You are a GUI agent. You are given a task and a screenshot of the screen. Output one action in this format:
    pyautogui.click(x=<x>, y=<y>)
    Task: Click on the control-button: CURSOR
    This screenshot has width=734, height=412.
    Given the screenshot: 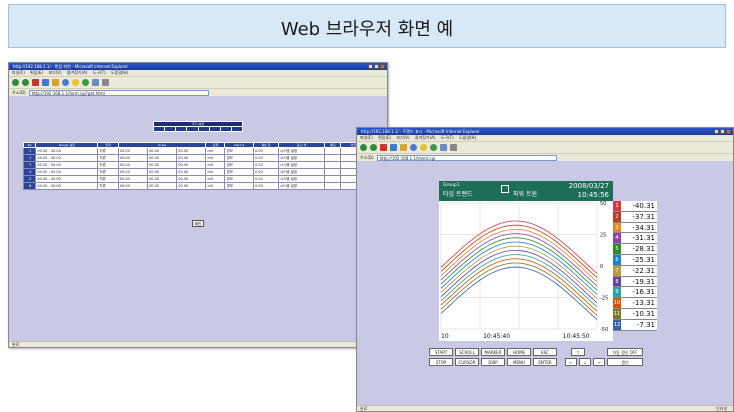 What is the action you would take?
    pyautogui.click(x=467, y=362)
    